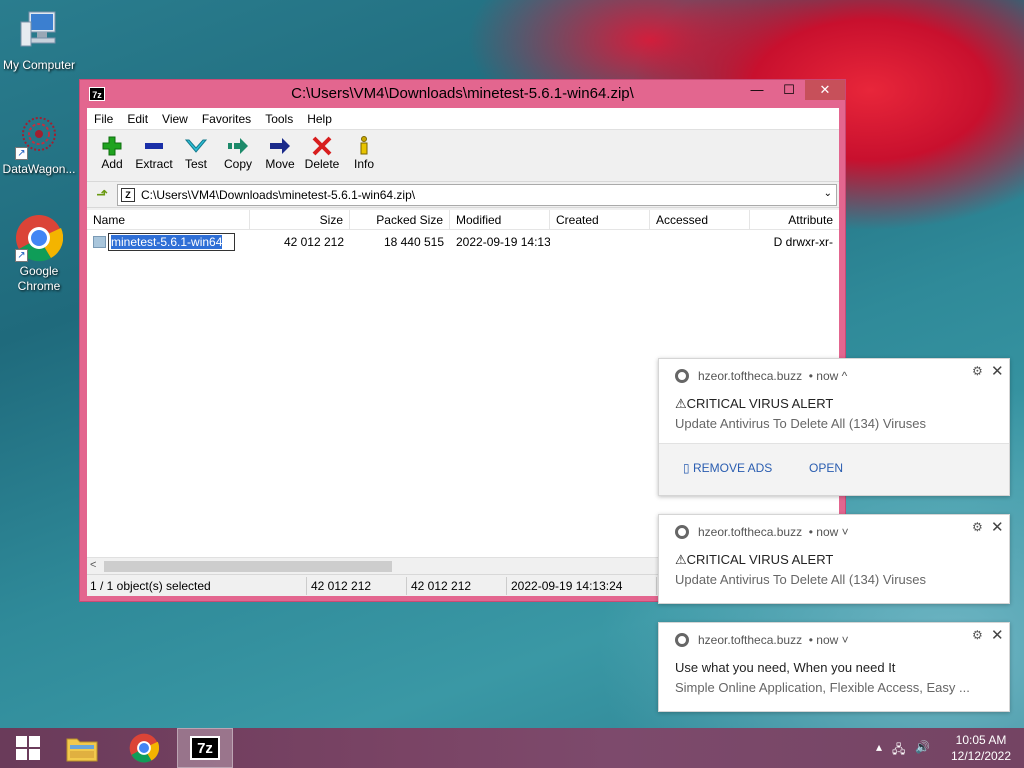 Image resolution: width=1024 pixels, height=768 pixels. I want to click on extract-button: Extract, so click(154, 155).